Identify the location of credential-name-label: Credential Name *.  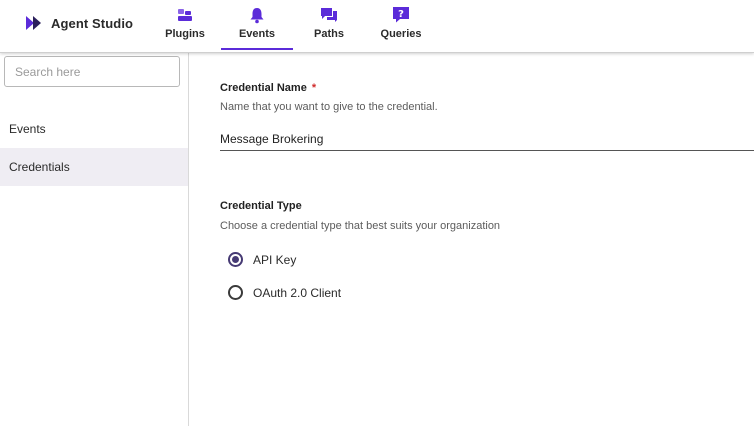
(268, 88).